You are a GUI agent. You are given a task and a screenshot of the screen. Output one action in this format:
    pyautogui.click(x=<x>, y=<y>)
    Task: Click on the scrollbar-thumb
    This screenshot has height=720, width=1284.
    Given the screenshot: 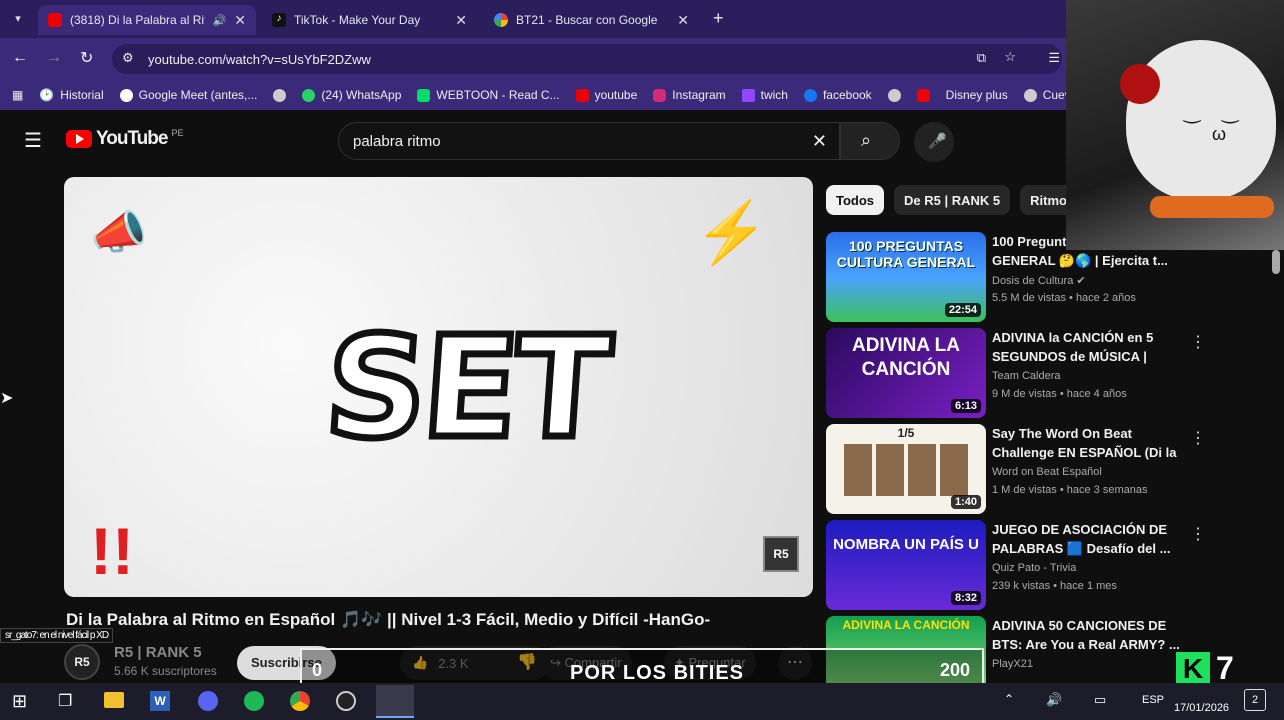 What is the action you would take?
    pyautogui.click(x=1276, y=262)
    